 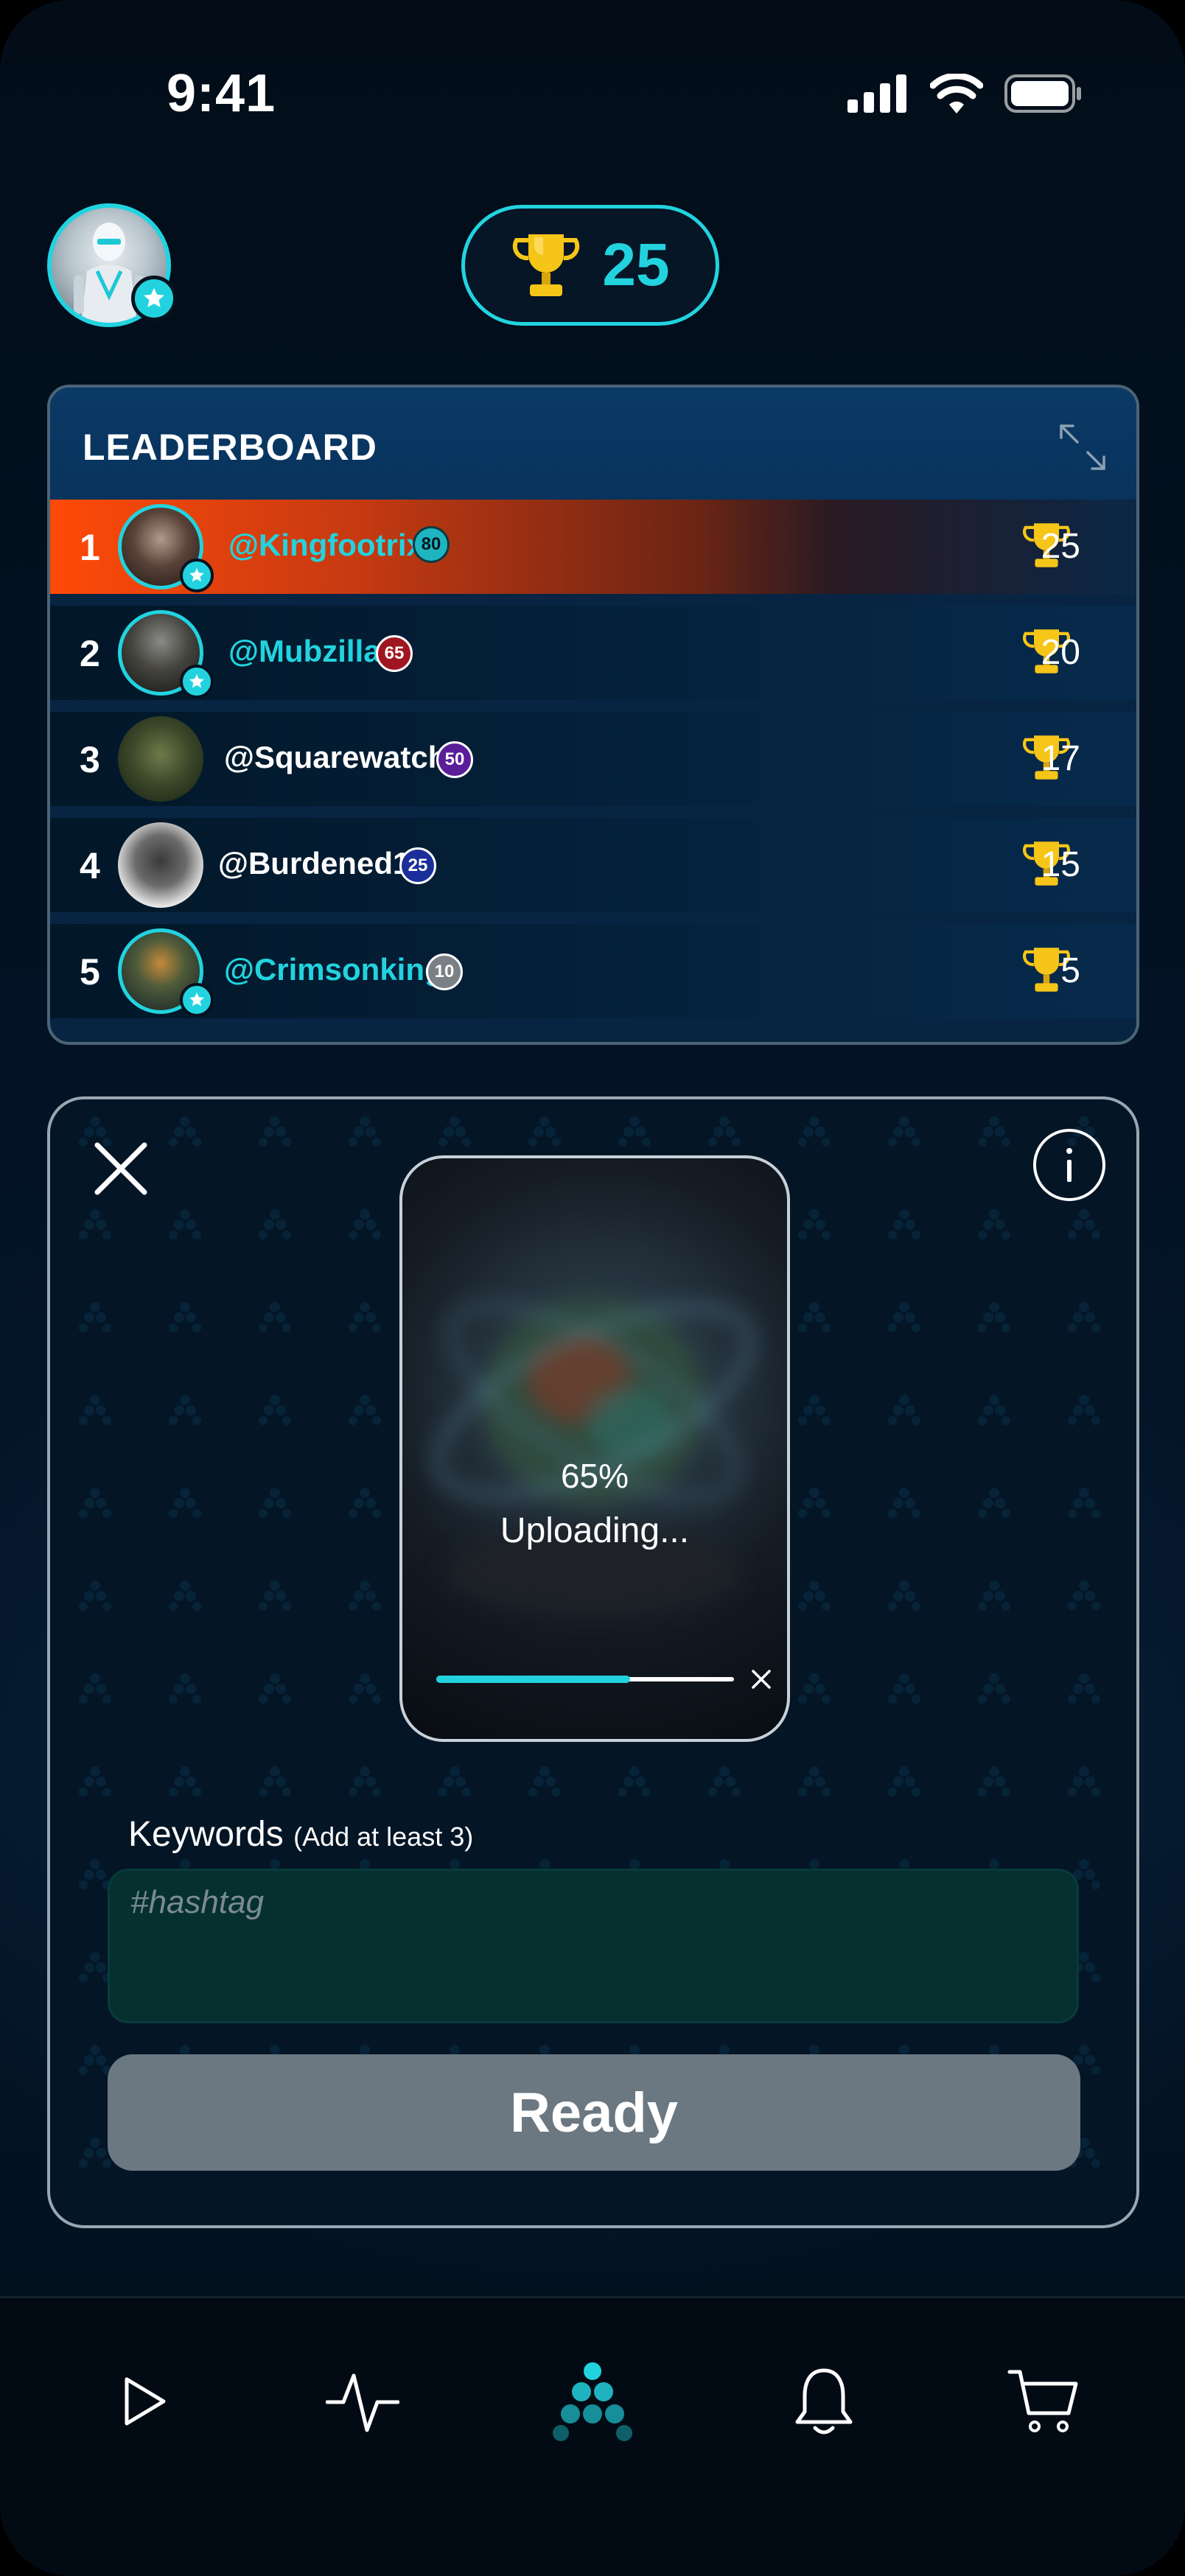 What do you see at coordinates (594, 2112) in the screenshot?
I see `ready-button: Ready` at bounding box center [594, 2112].